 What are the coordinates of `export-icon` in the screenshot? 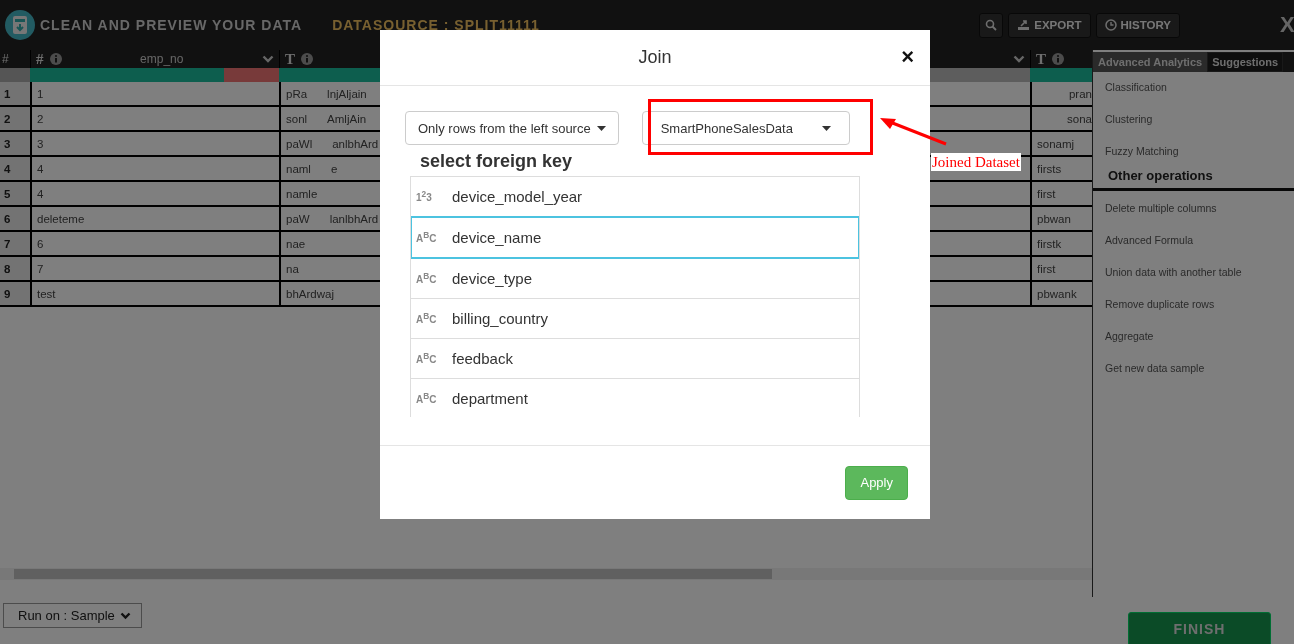 It's located at (1024, 25).